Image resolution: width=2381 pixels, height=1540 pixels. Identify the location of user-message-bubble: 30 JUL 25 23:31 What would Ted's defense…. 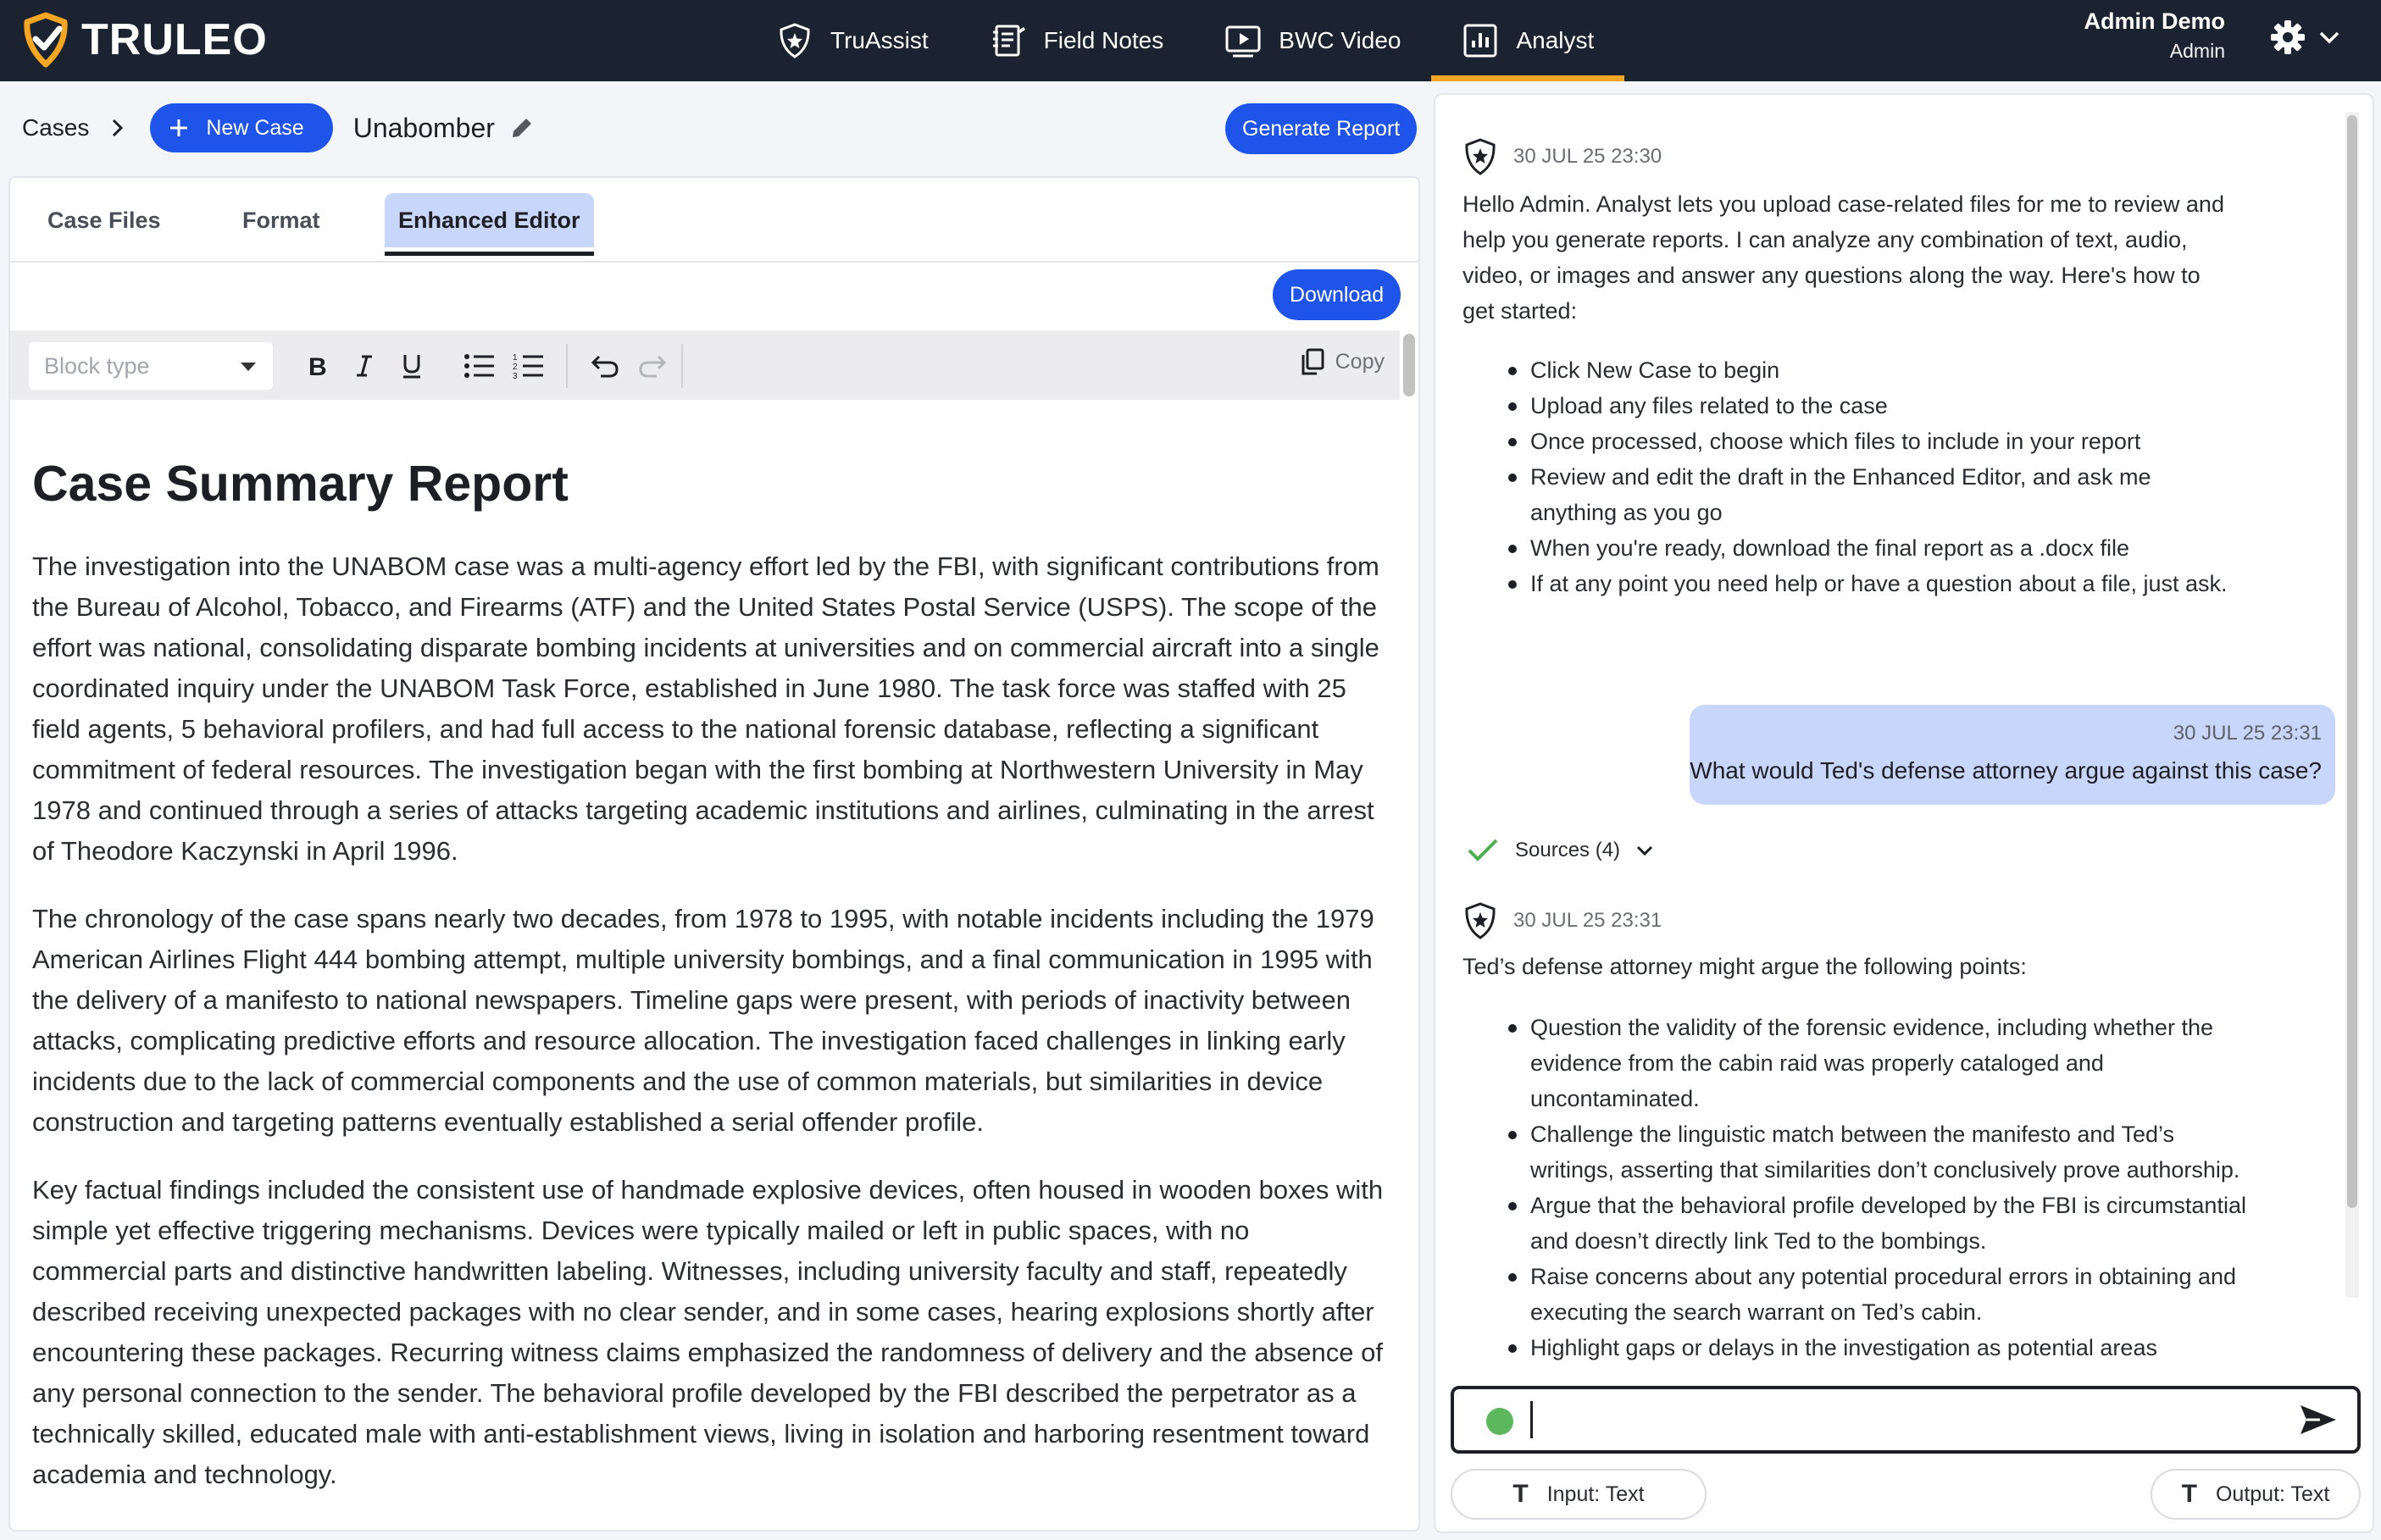
(2013, 755).